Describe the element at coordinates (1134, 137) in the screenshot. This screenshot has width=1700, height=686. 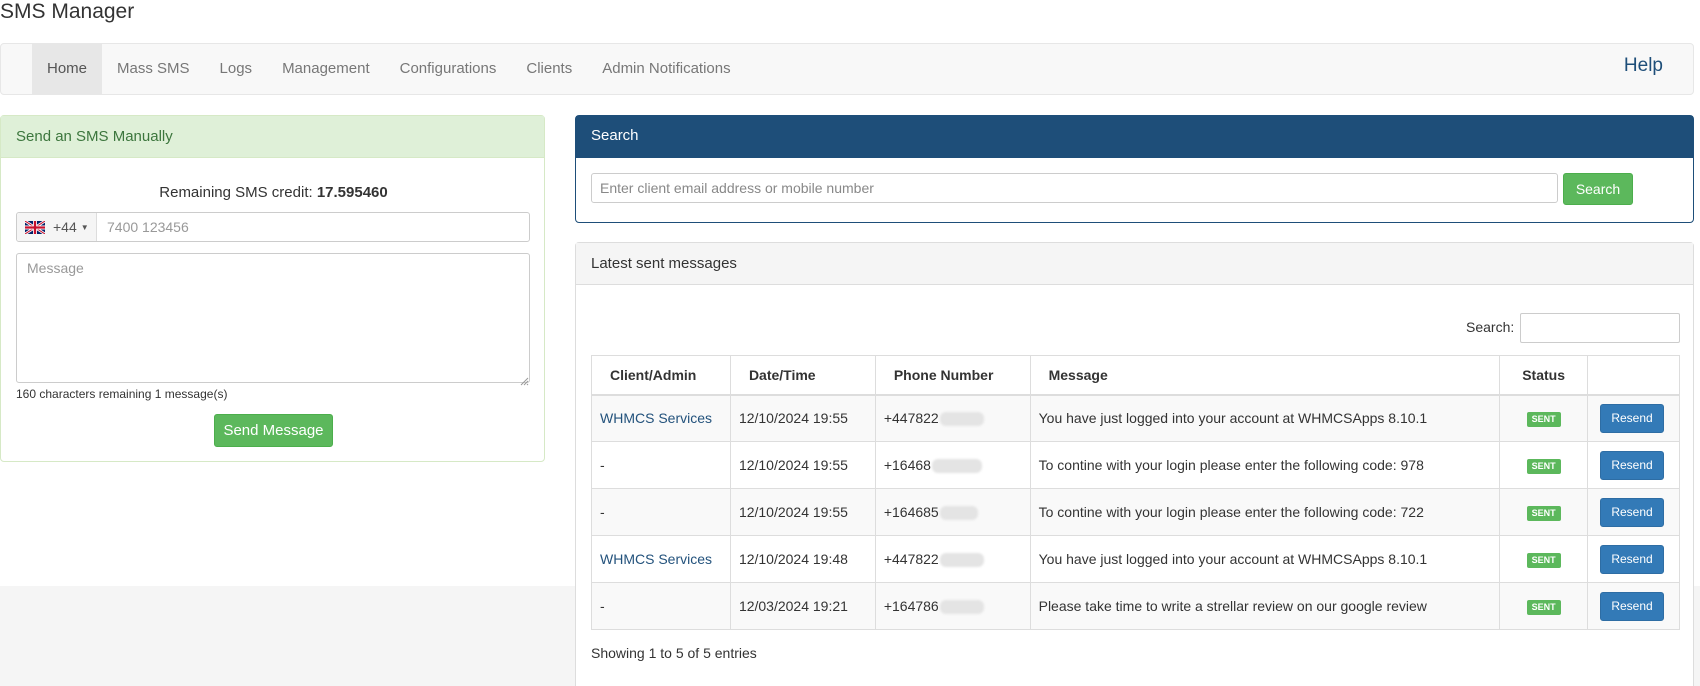
I see `search-panel-title: Search` at that location.